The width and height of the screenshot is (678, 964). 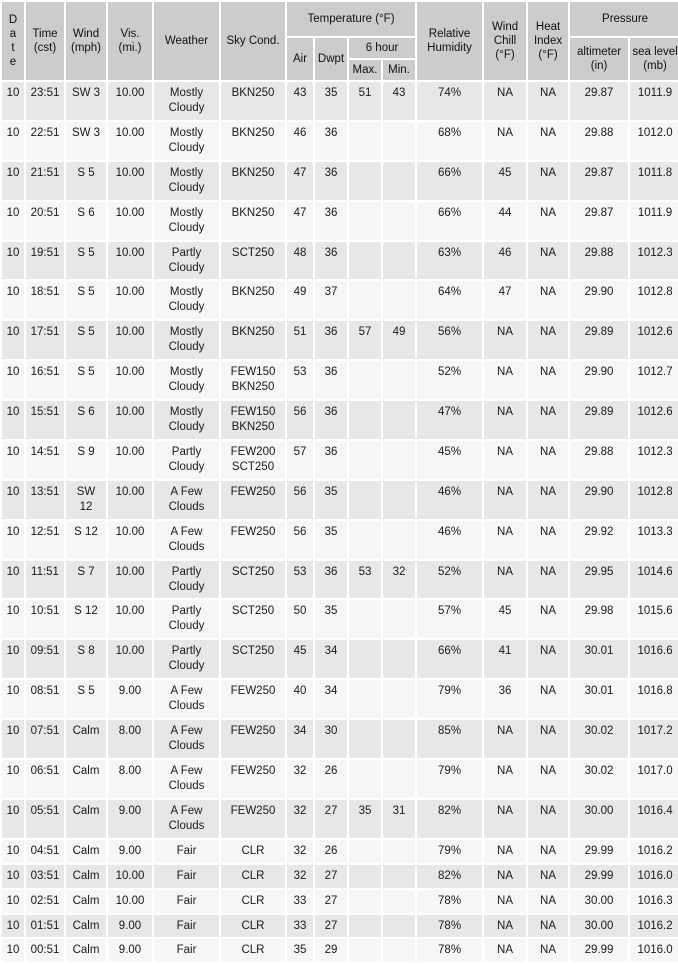 What do you see at coordinates (399, 101) in the screenshot?
I see `cell-six-hour-min: 43` at bounding box center [399, 101].